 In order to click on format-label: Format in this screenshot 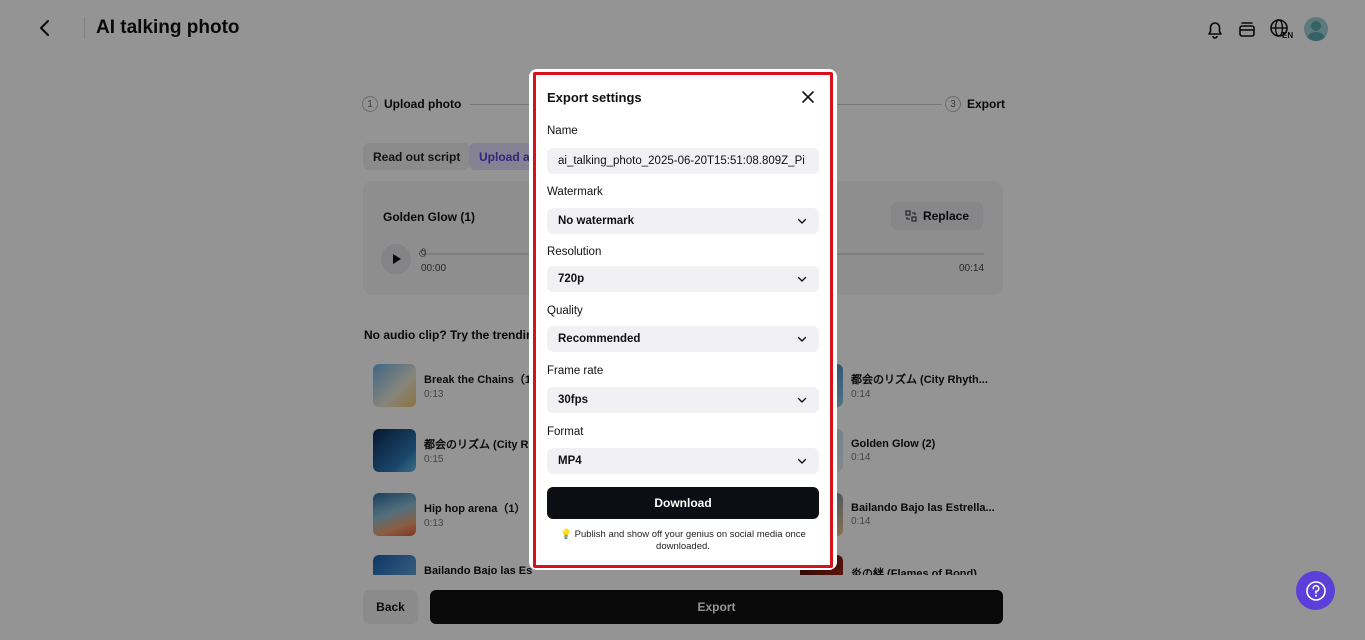, I will do `click(565, 432)`.